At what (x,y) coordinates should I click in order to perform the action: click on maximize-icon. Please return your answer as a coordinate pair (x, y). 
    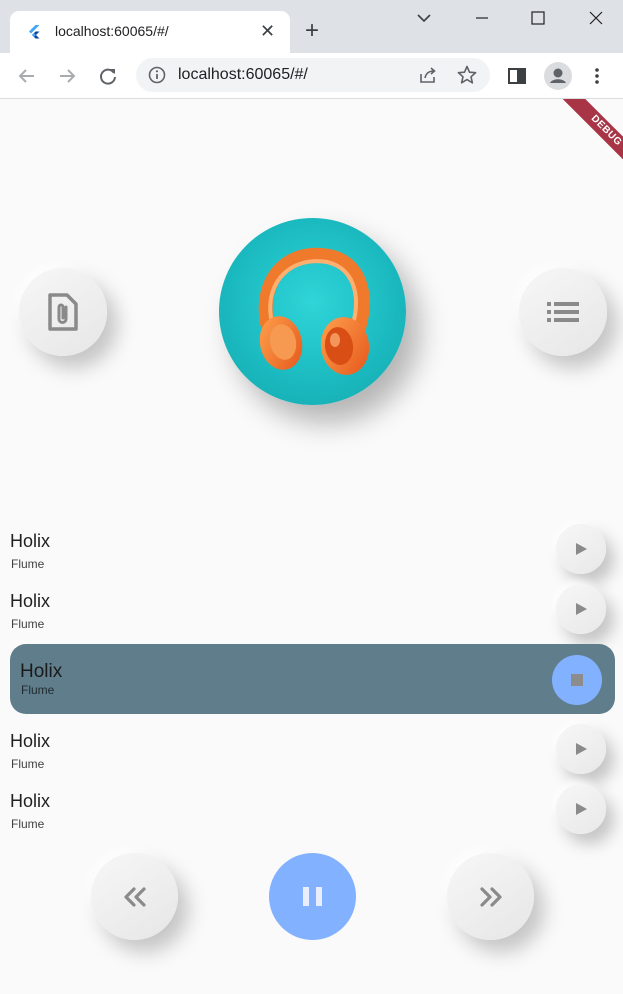
    Looking at the image, I should click on (538, 18).